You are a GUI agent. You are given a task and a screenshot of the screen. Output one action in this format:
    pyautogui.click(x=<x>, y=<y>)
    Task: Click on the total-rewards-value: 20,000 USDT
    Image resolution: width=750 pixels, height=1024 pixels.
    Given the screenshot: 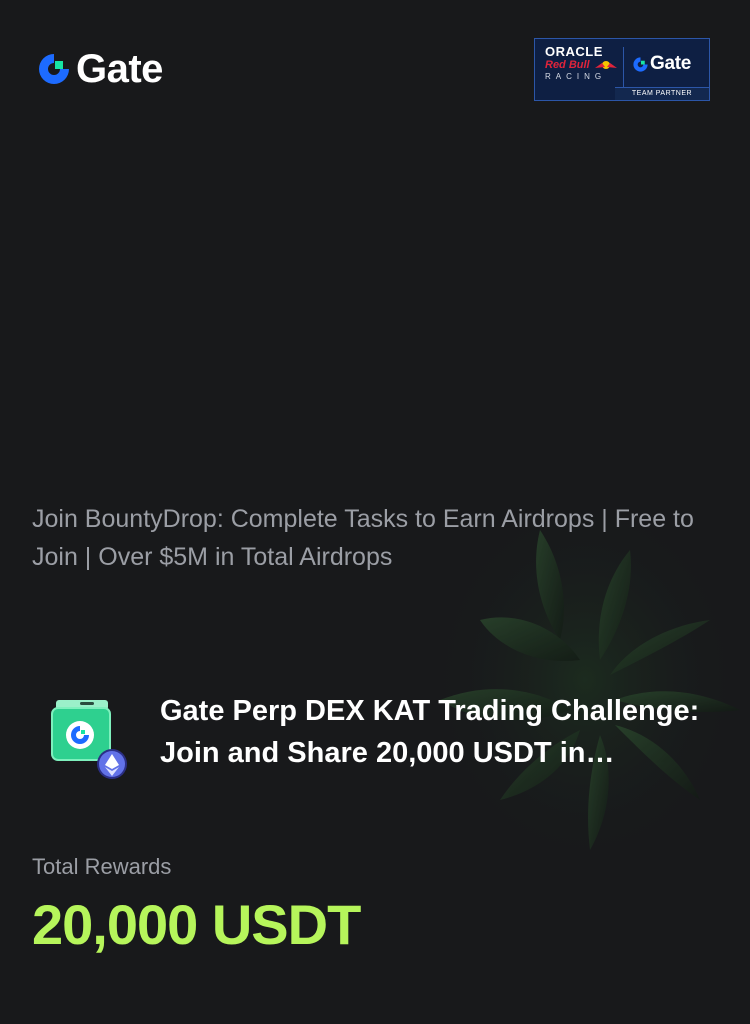 What is the action you would take?
    pyautogui.click(x=196, y=924)
    